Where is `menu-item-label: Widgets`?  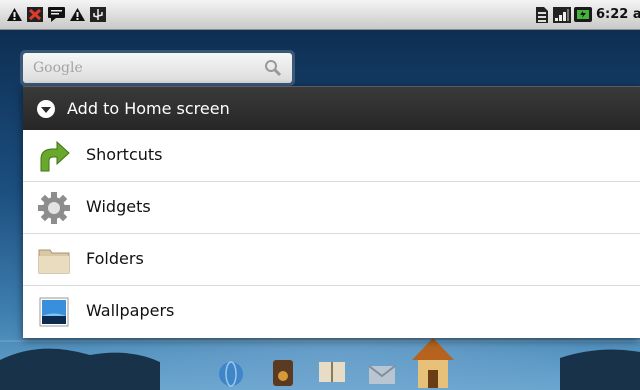 menu-item-label: Widgets is located at coordinates (118, 206).